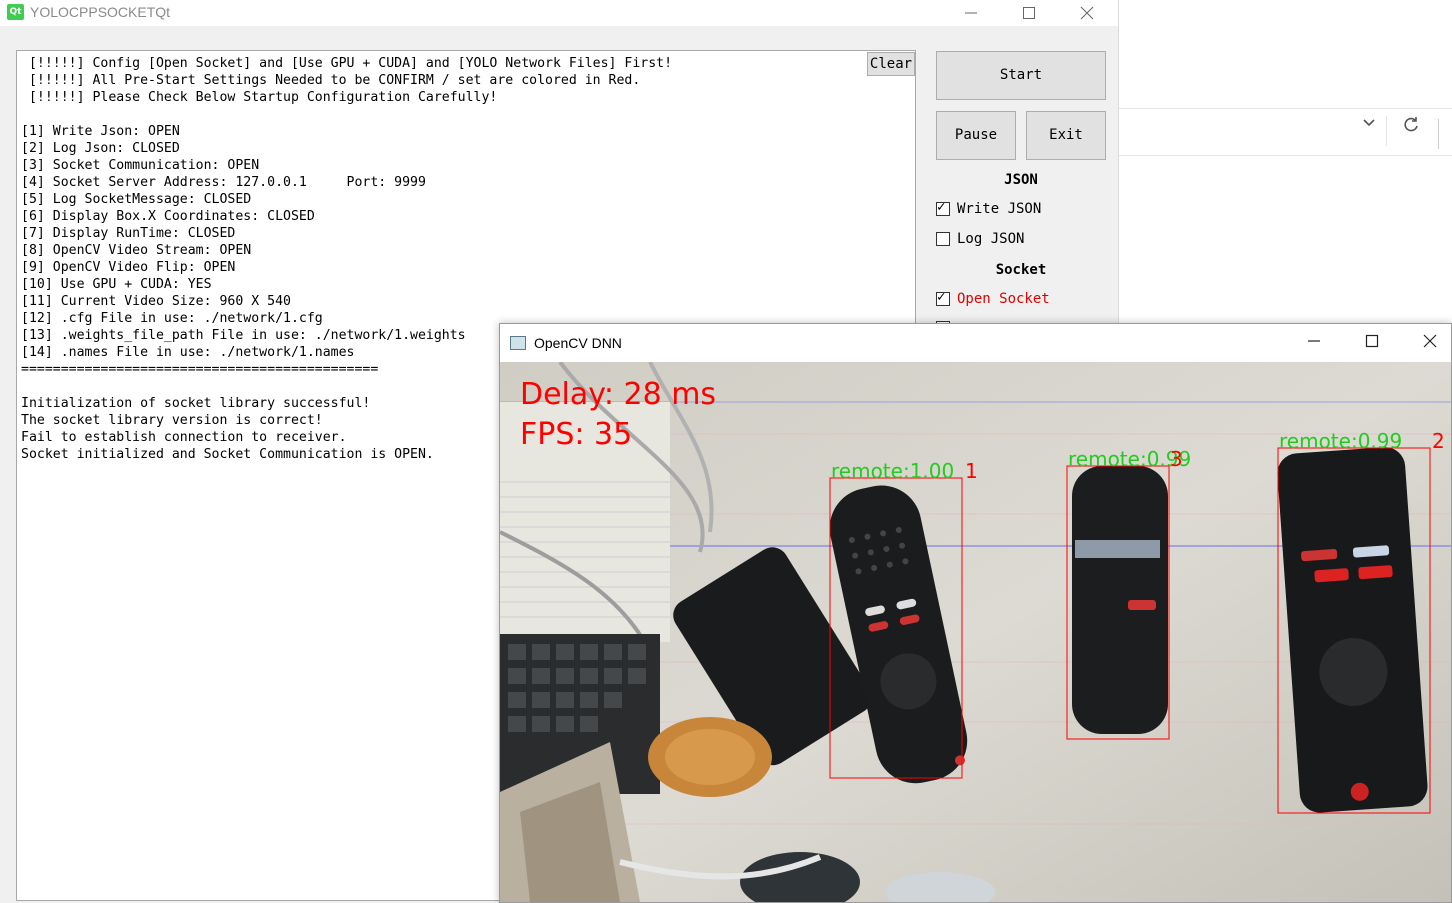  Describe the element at coordinates (578, 343) in the screenshot. I see `opencv-window-title: OpenCV DNN` at that location.